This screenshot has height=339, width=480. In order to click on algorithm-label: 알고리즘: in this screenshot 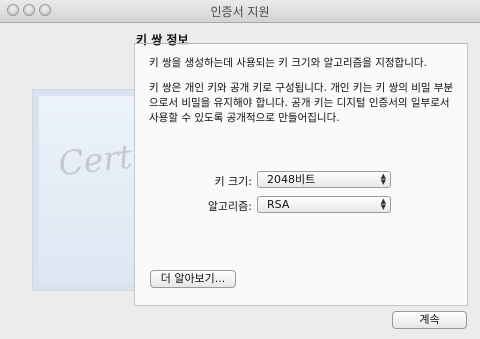, I will do `click(229, 206)`.